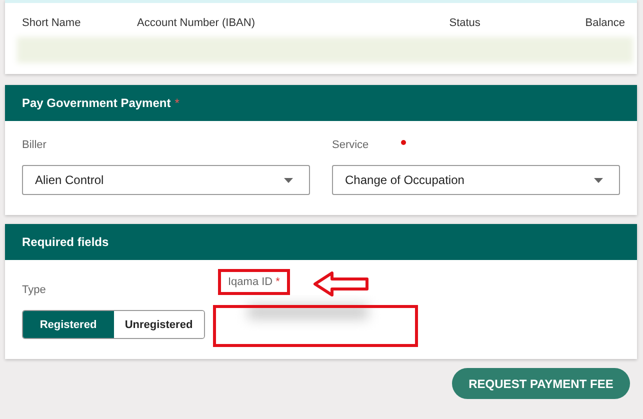 The height and width of the screenshot is (419, 643). I want to click on field-label: Iqama ID, so click(250, 282).